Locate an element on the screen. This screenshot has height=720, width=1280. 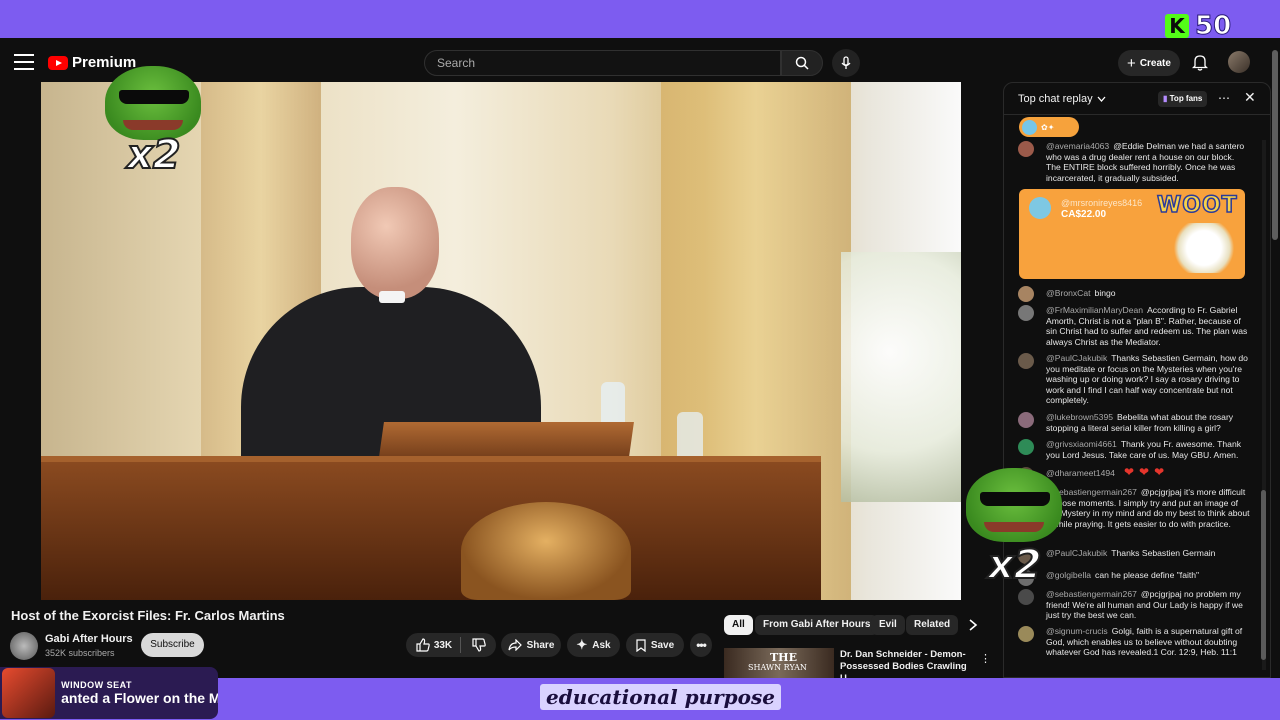
thumbs-down-icon is located at coordinates (479, 645).